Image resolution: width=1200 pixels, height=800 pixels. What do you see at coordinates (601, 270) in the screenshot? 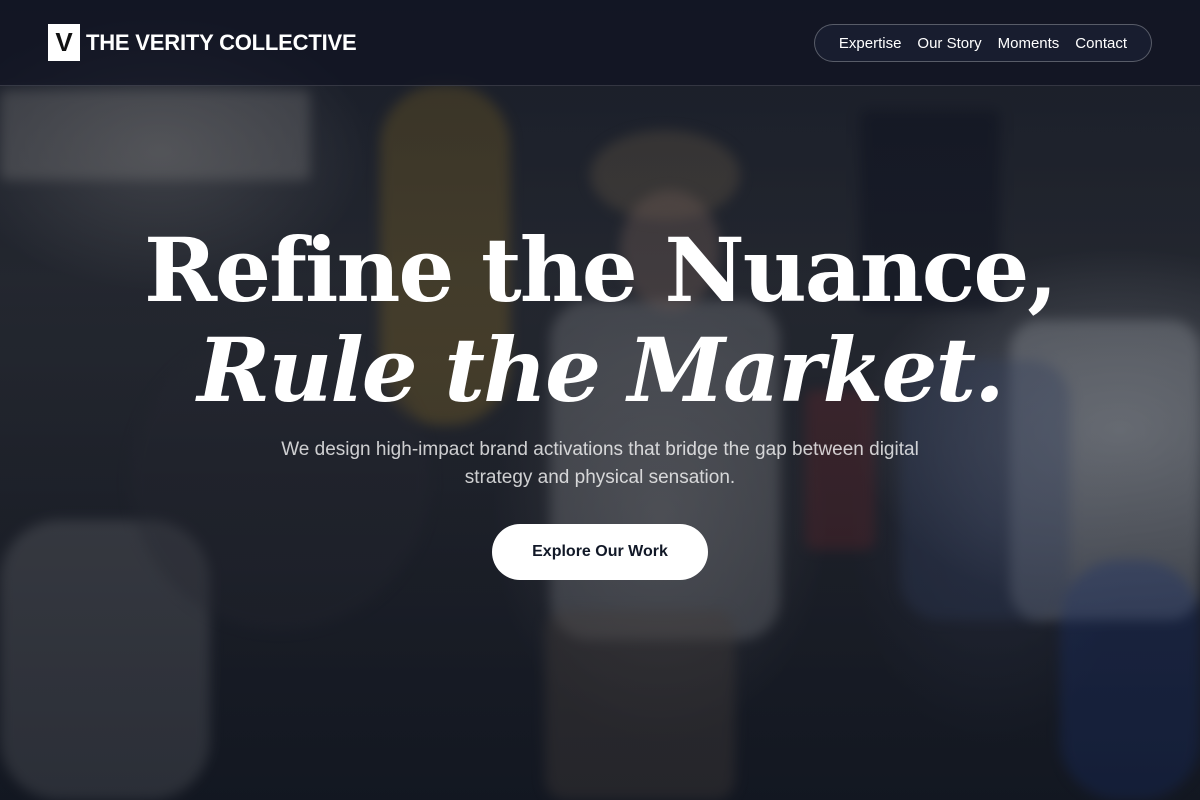
I see `hero-headline-line1: Refine the Nuance,` at bounding box center [601, 270].